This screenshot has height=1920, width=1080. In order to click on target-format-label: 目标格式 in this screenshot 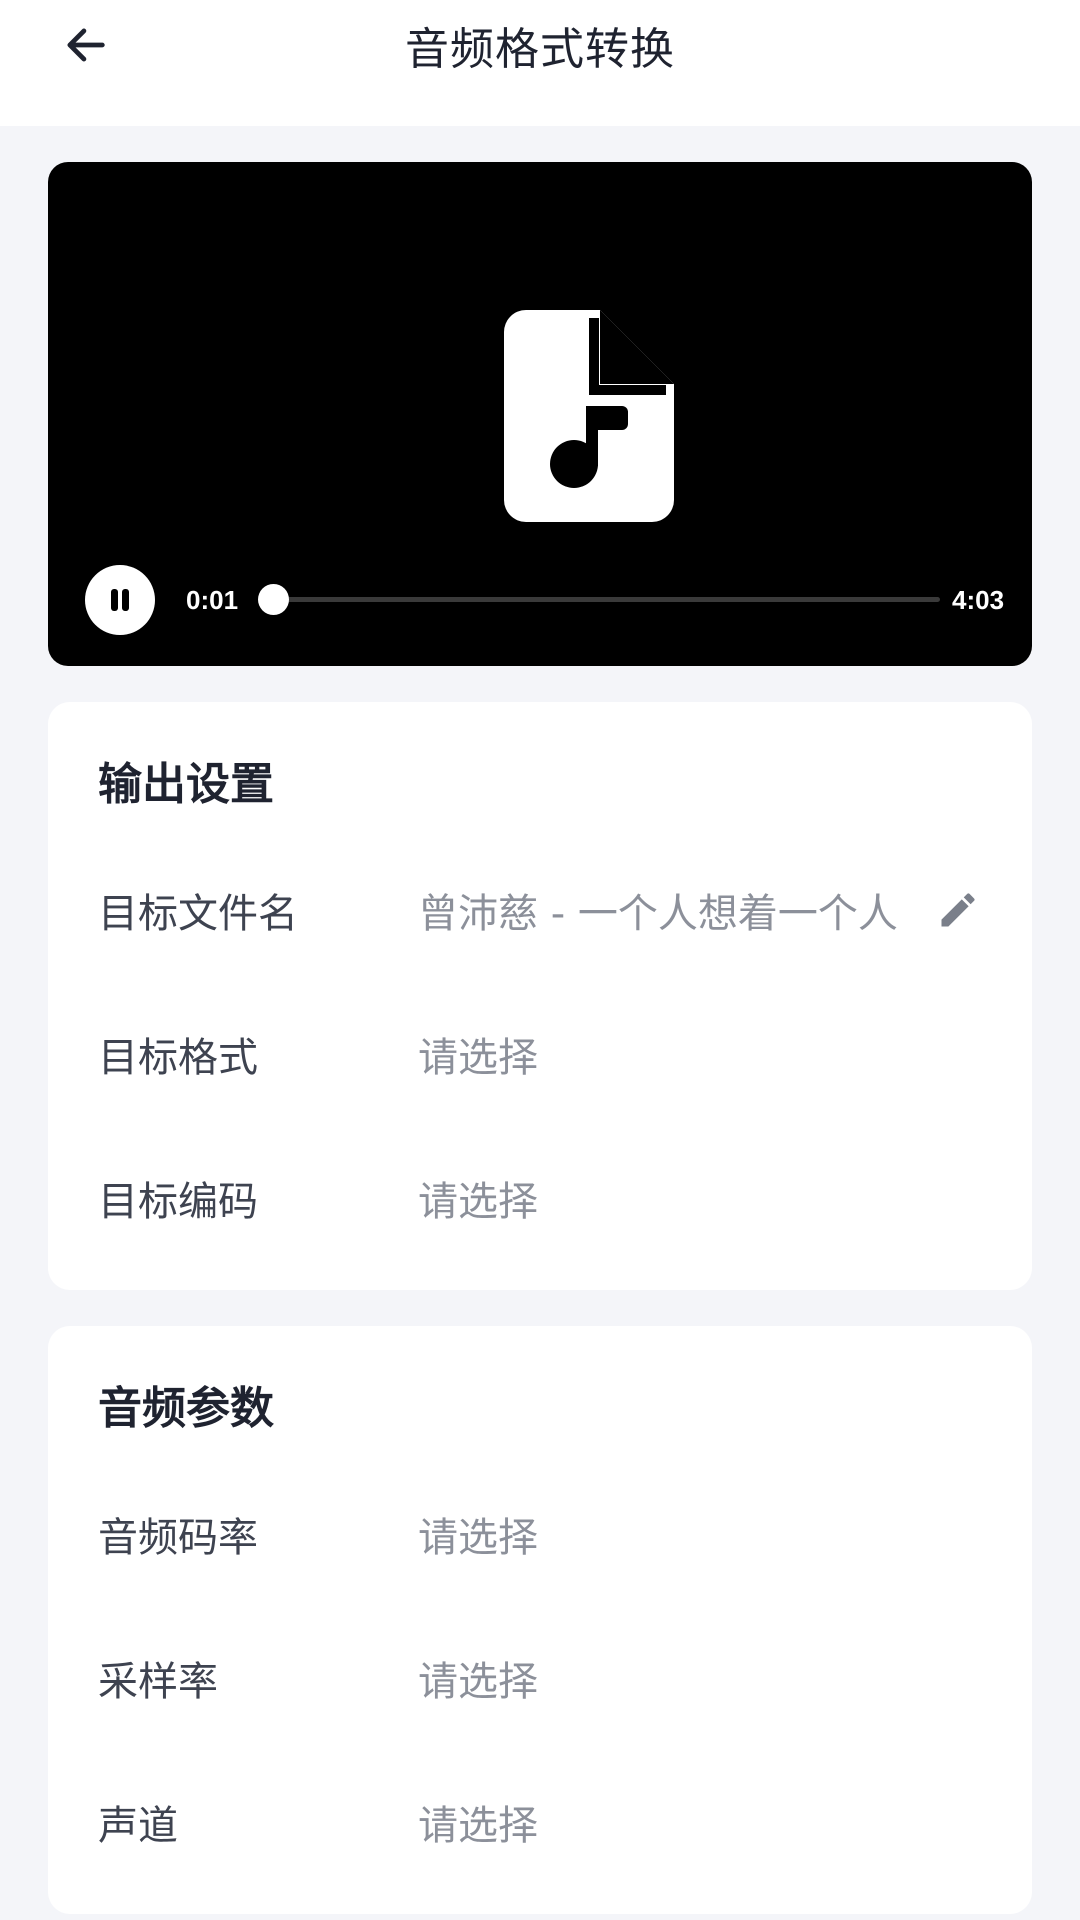, I will do `click(178, 1058)`.